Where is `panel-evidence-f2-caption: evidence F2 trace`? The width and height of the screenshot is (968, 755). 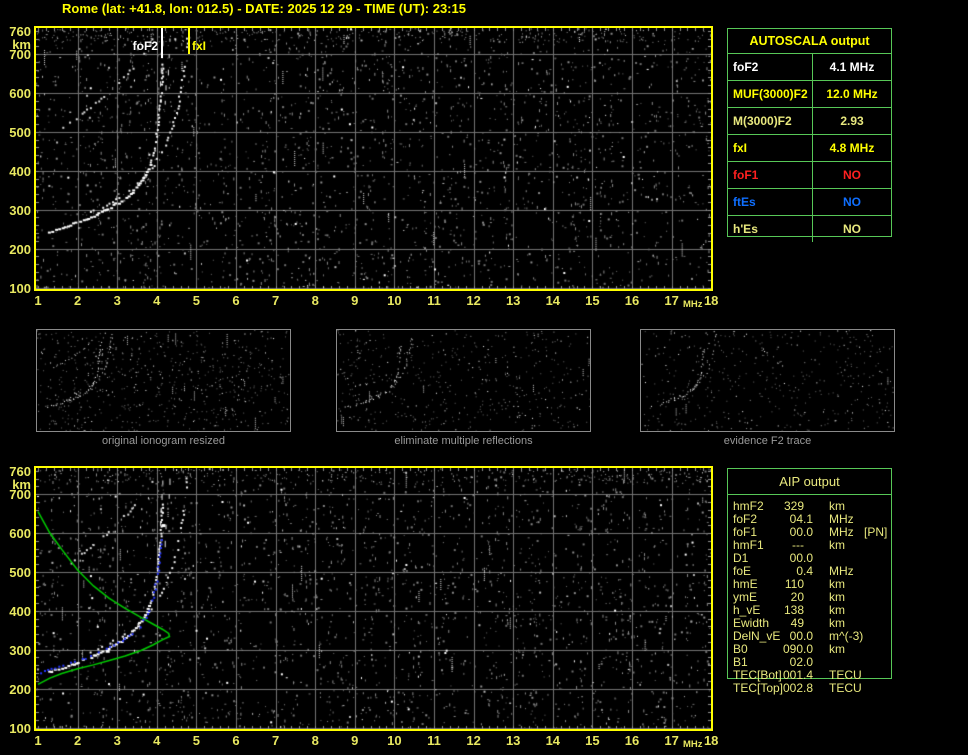
panel-evidence-f2-caption: evidence F2 trace is located at coordinates (767, 441).